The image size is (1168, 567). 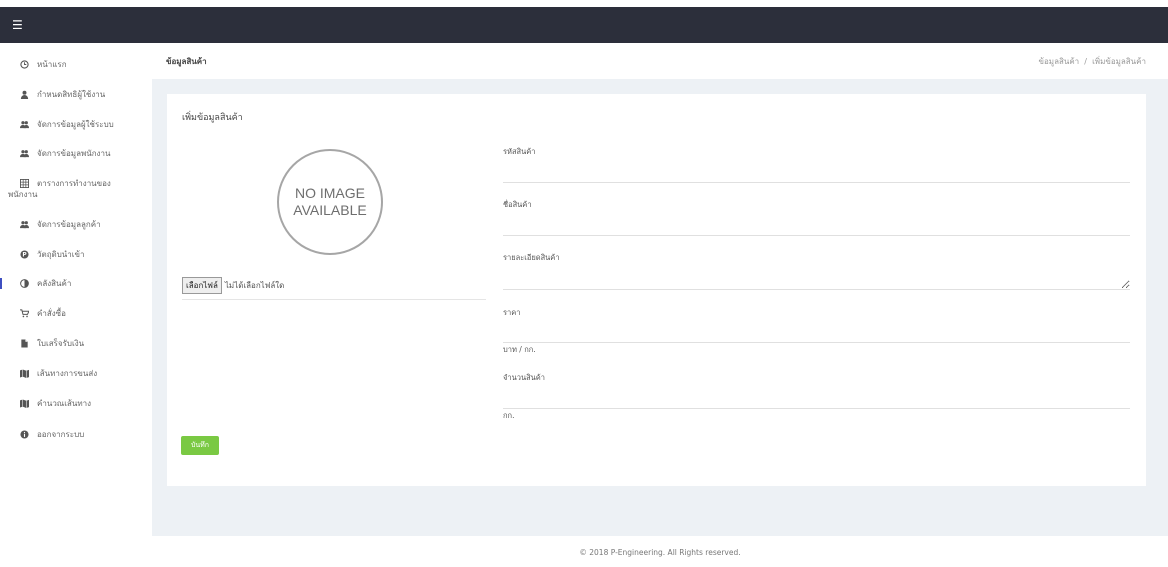 I want to click on save-button: บันทึก, so click(x=200, y=445).